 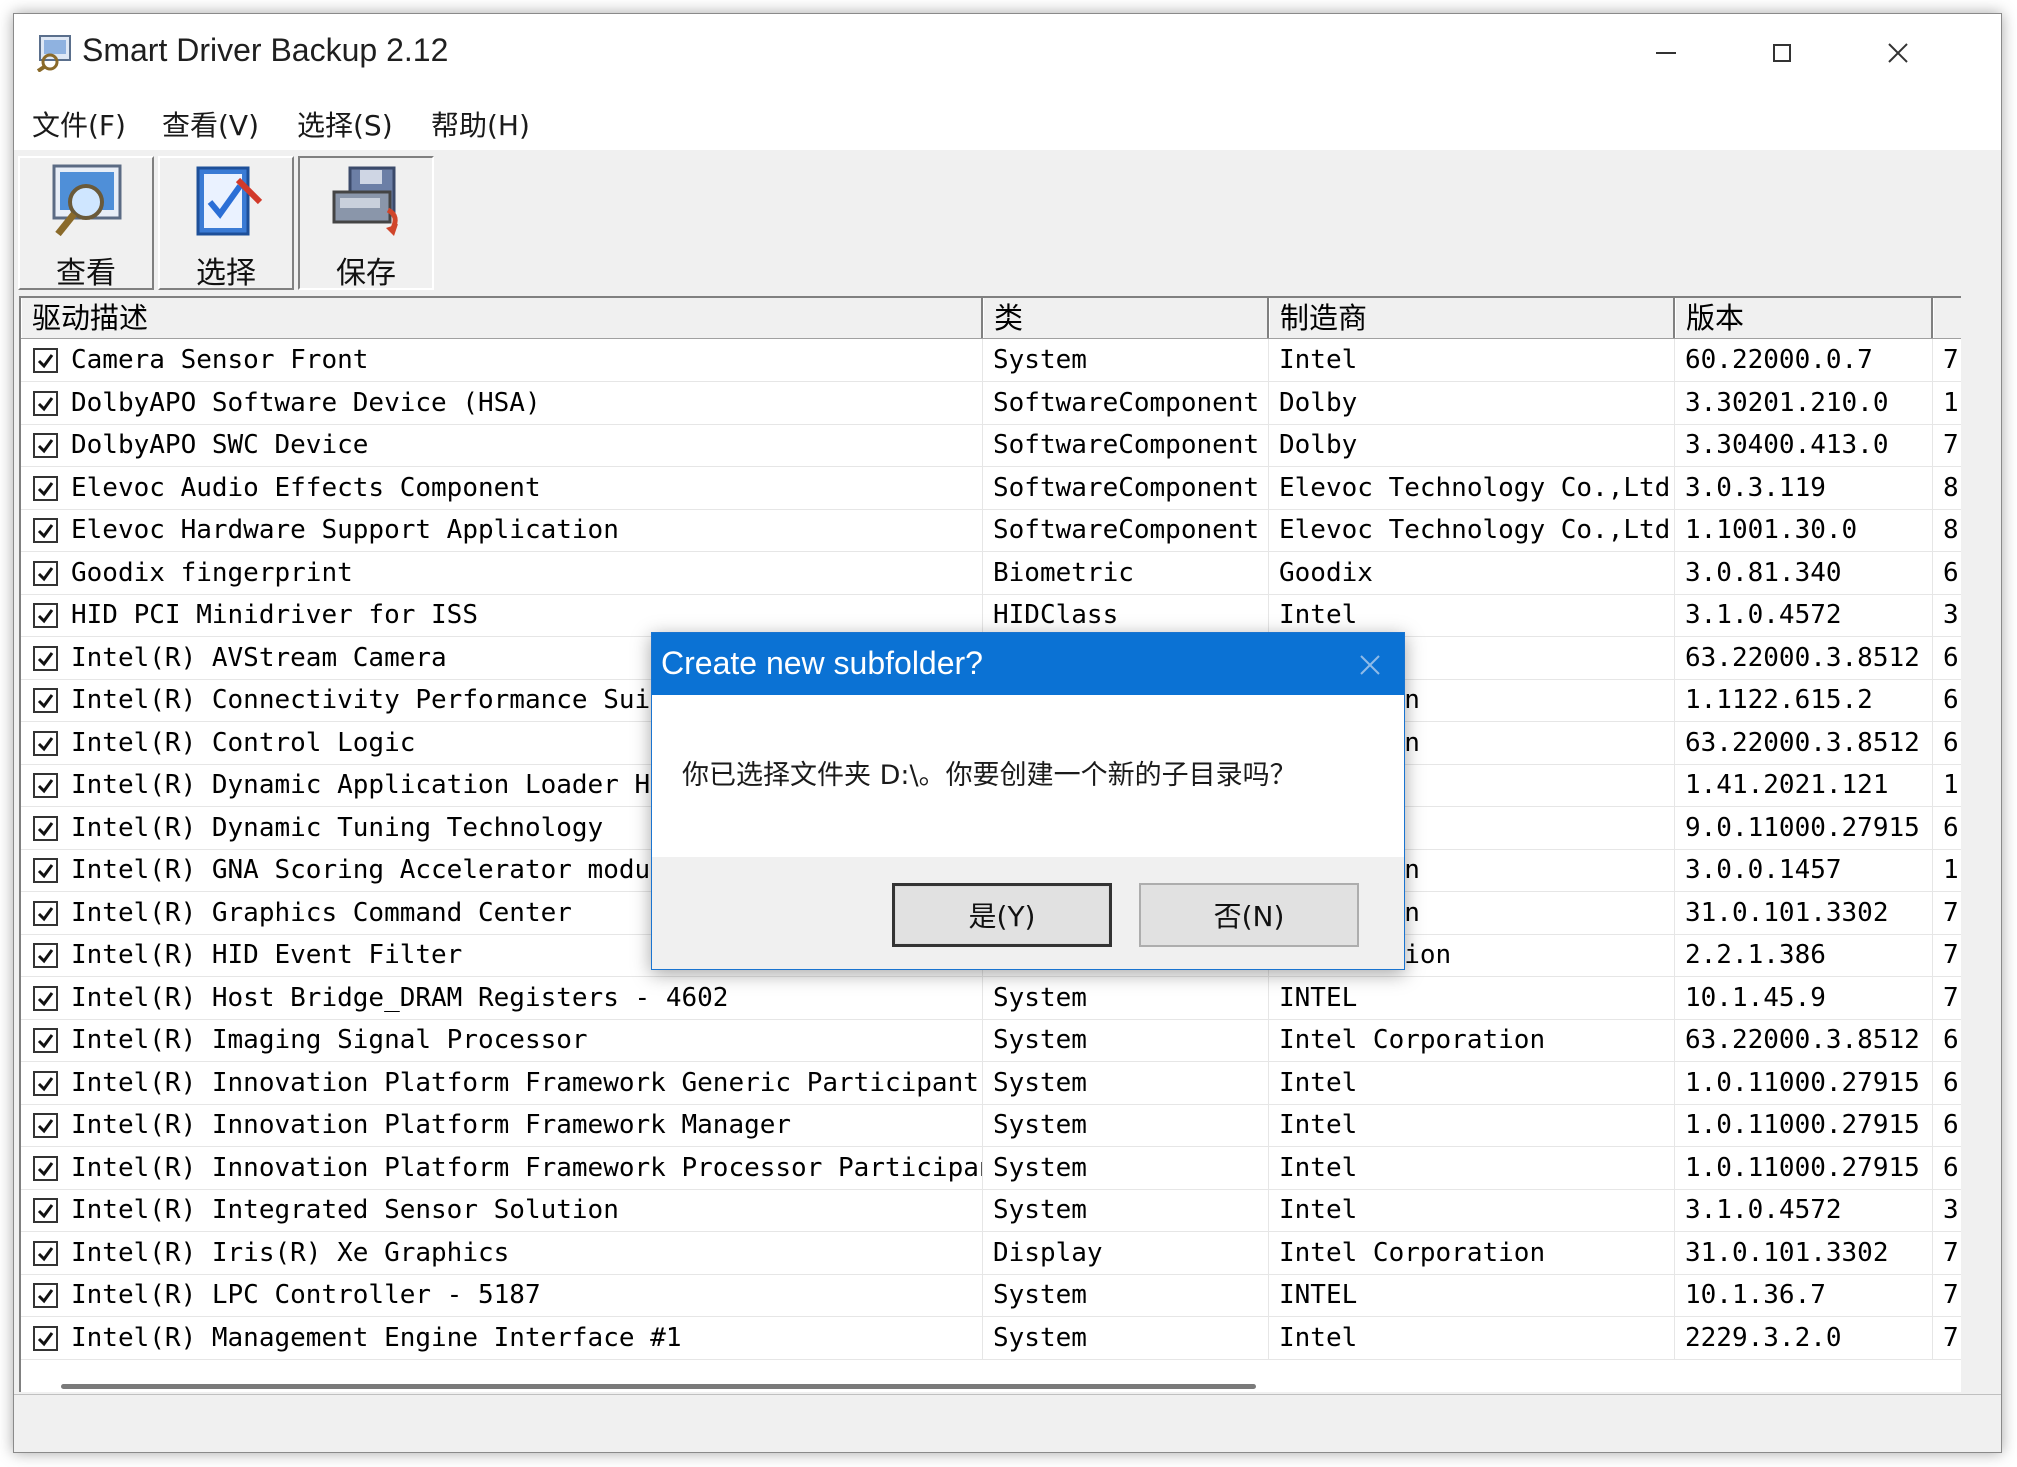 I want to click on cell-description: Intel(R) LPC Controller - 5187, so click(x=502, y=1295).